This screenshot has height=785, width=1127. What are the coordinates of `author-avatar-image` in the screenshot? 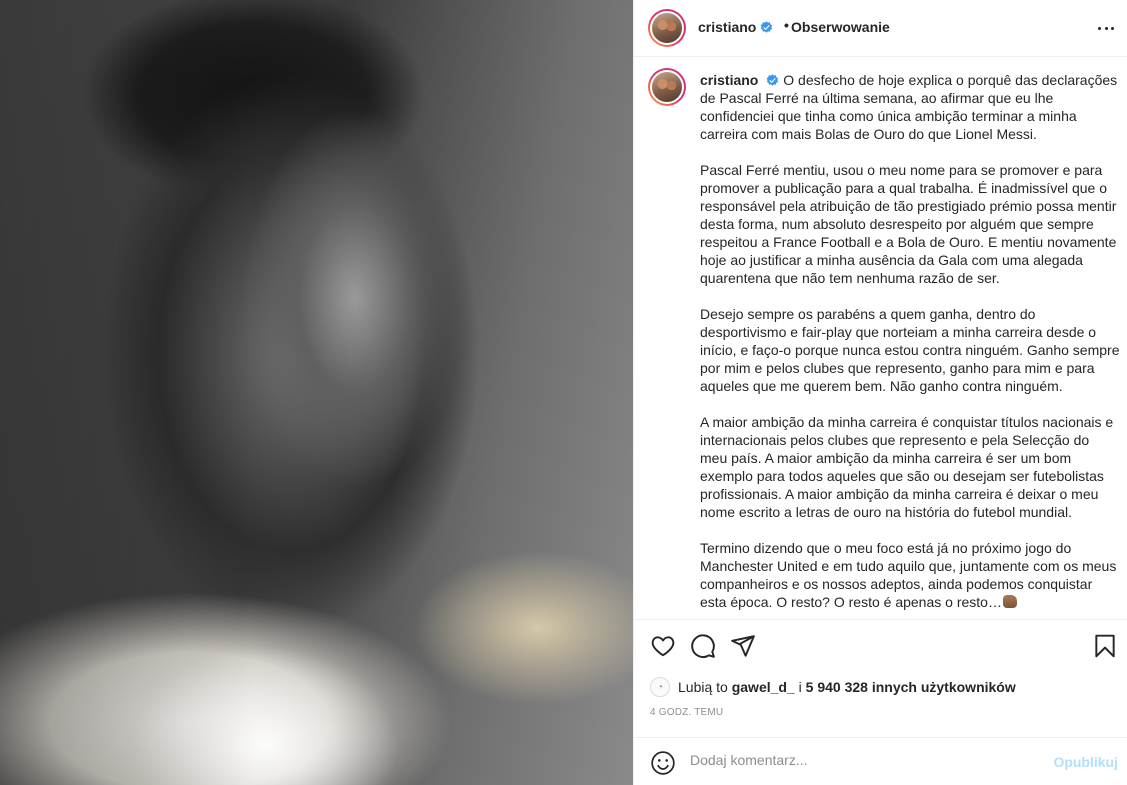 It's located at (667, 28).